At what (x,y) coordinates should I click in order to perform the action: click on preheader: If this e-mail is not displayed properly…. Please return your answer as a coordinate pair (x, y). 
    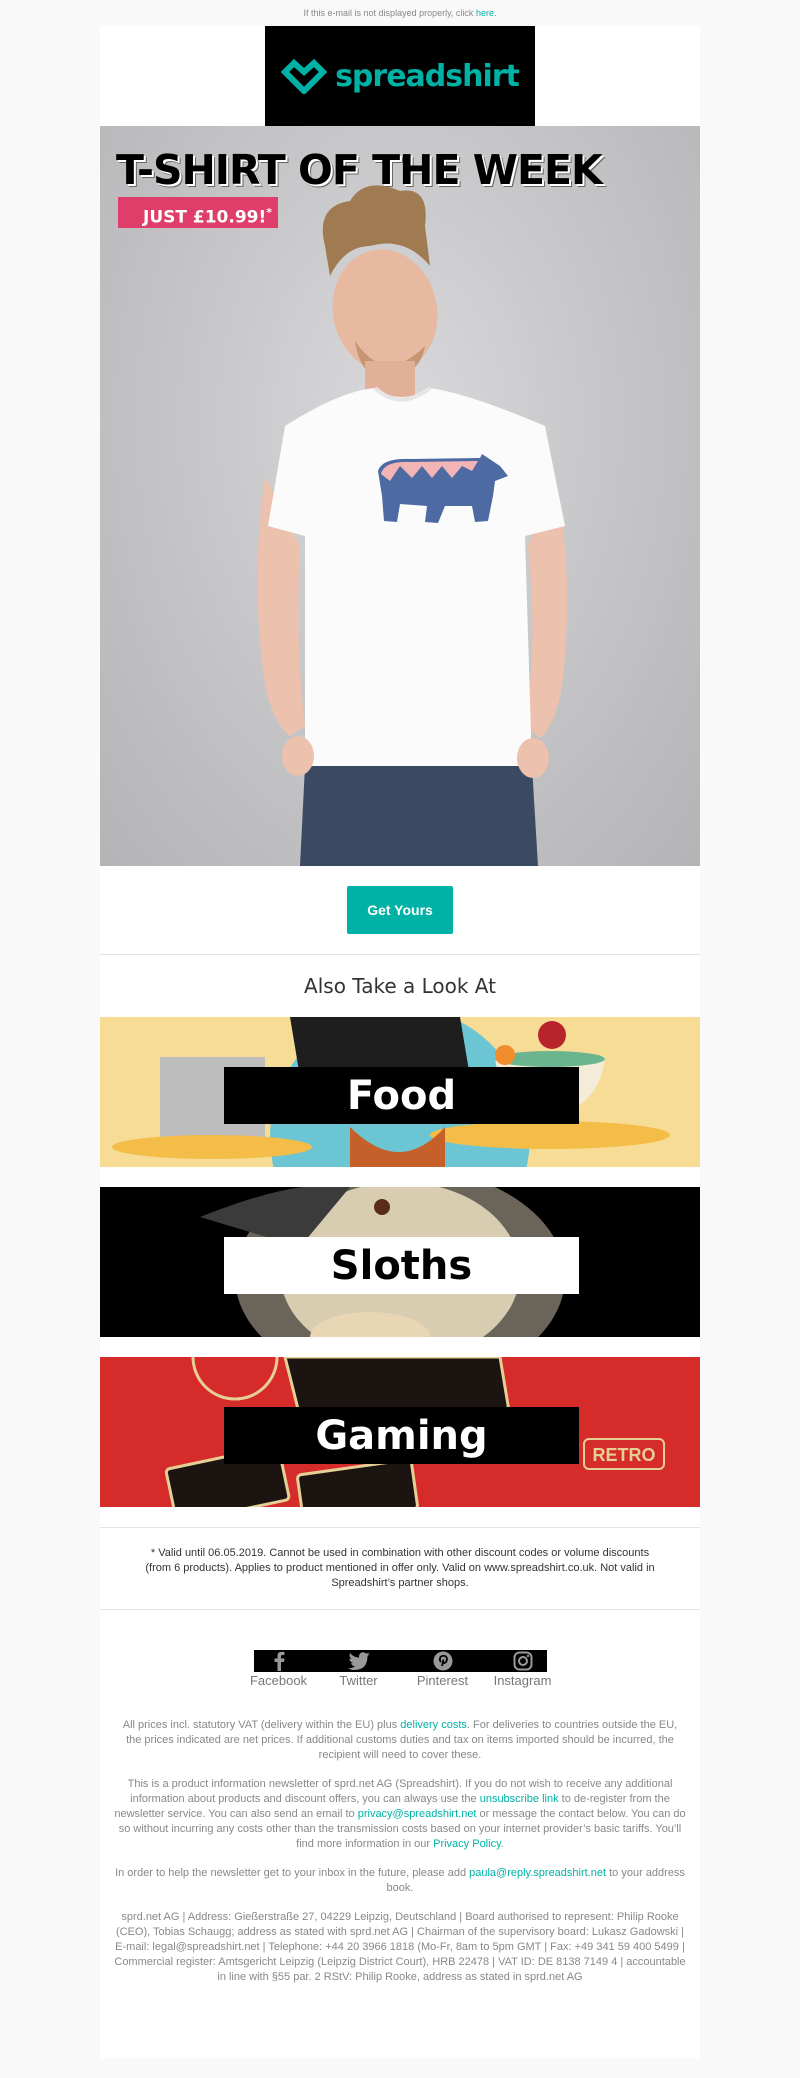
    Looking at the image, I should click on (400, 13).